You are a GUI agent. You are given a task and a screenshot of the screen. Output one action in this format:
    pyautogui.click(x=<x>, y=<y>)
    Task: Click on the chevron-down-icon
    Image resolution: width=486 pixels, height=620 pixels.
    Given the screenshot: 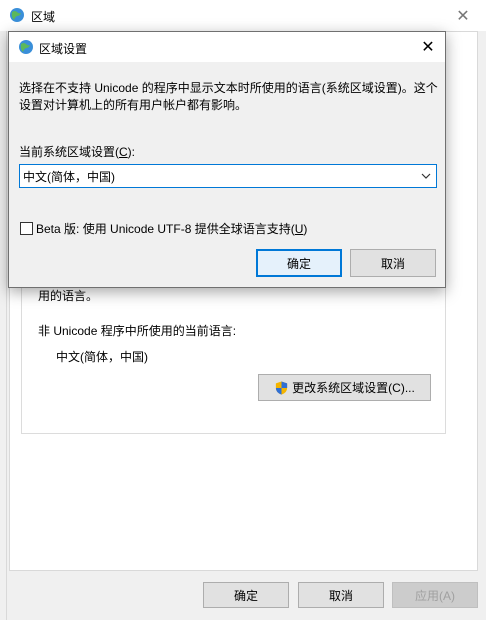 What is the action you would take?
    pyautogui.click(x=426, y=176)
    